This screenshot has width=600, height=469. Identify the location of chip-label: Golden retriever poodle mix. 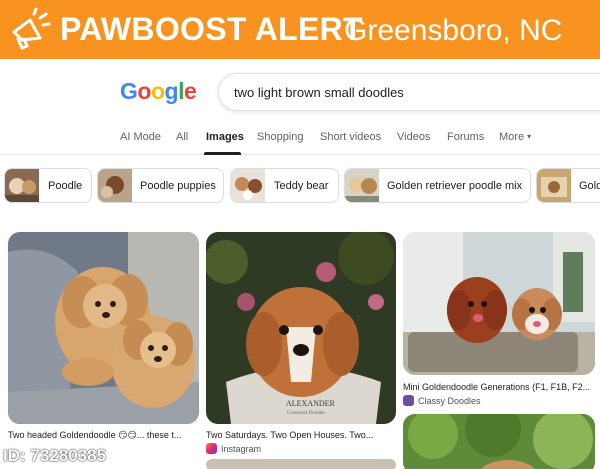
(455, 186).